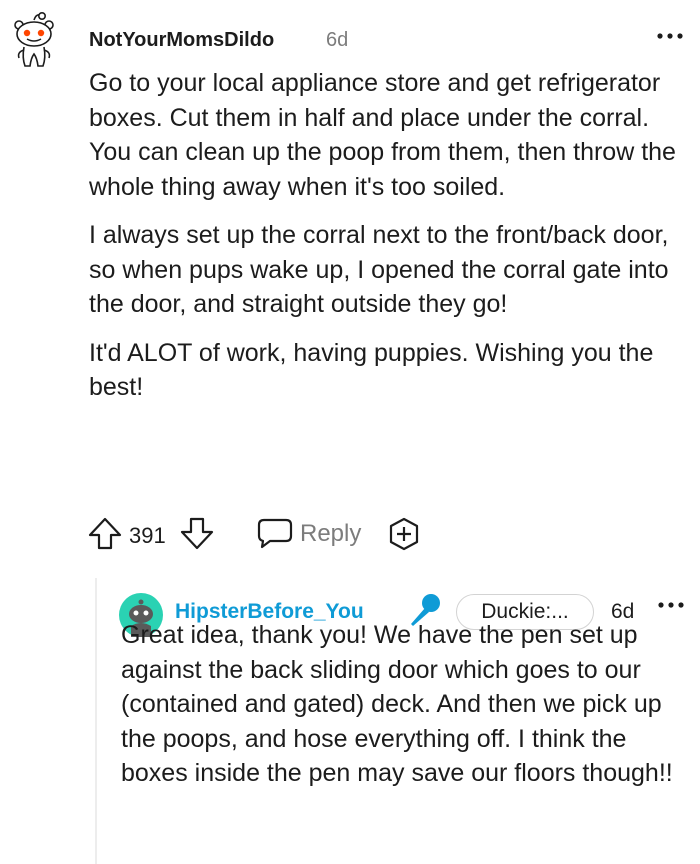 The image size is (700, 864). What do you see at coordinates (181, 40) in the screenshot?
I see `comment-author: NotYourMomsDildo` at bounding box center [181, 40].